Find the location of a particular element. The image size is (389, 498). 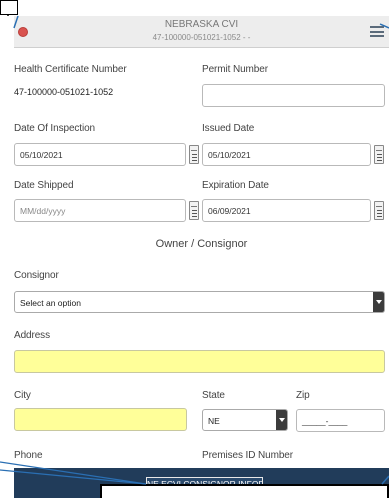

permit-number-label: Permit Number is located at coordinates (235, 69).